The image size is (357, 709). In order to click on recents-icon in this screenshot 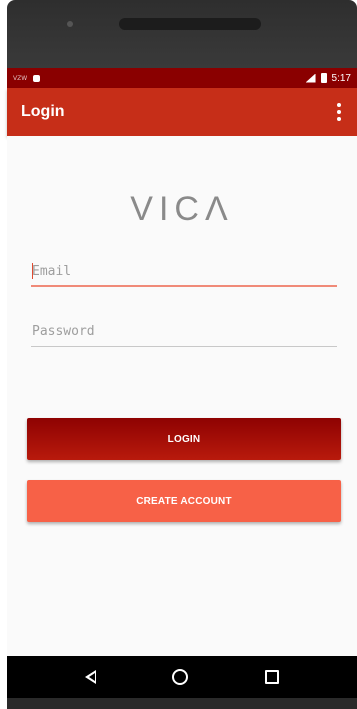, I will do `click(271, 677)`.